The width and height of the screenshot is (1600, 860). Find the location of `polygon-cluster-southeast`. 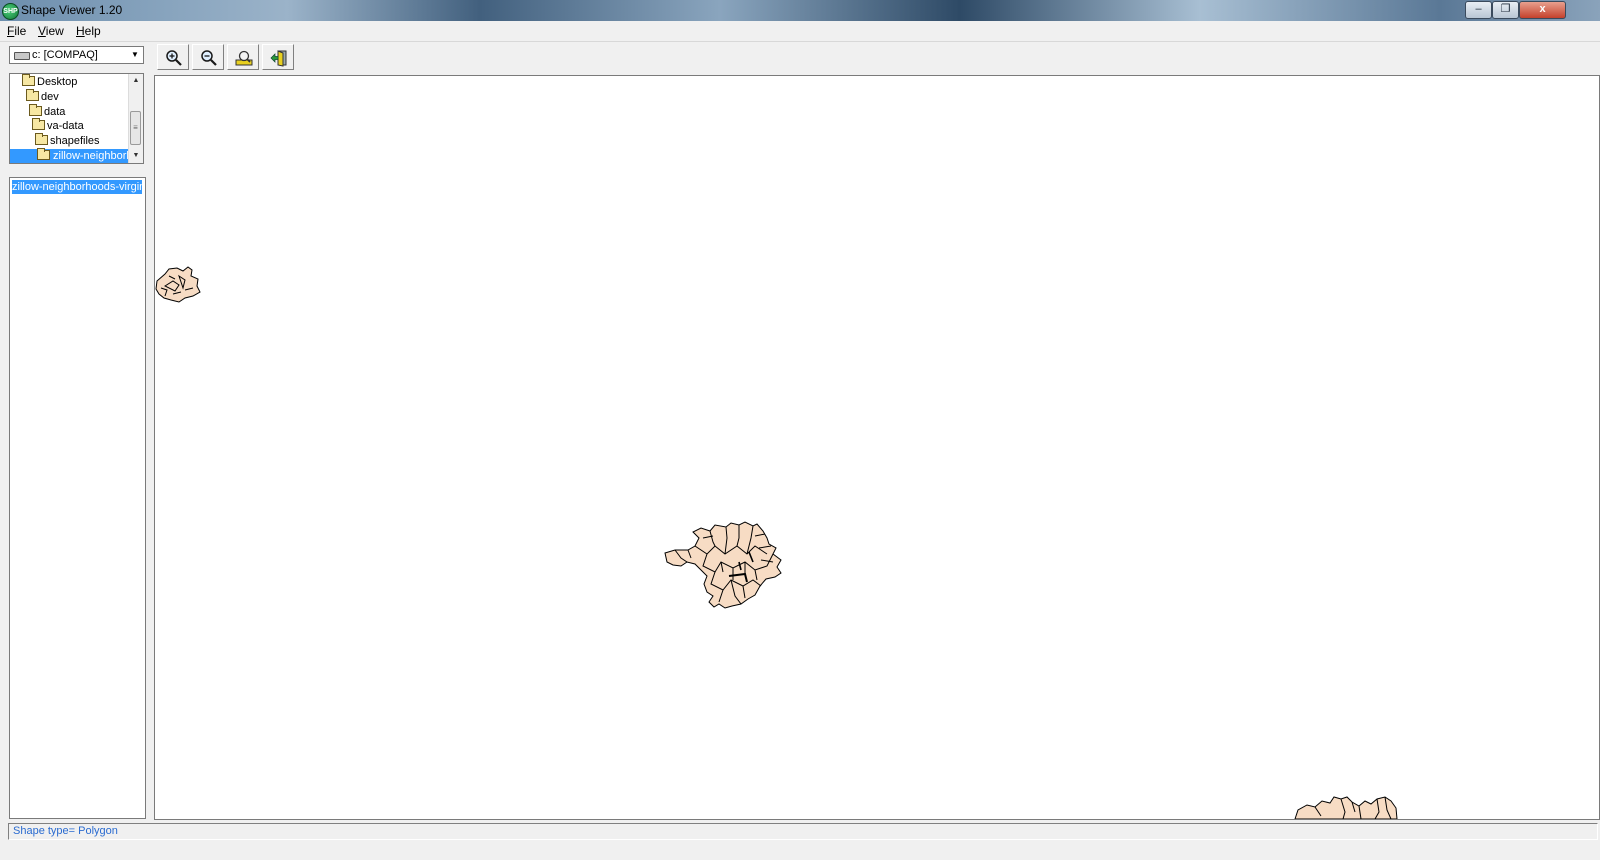

polygon-cluster-southeast is located at coordinates (1346, 807).